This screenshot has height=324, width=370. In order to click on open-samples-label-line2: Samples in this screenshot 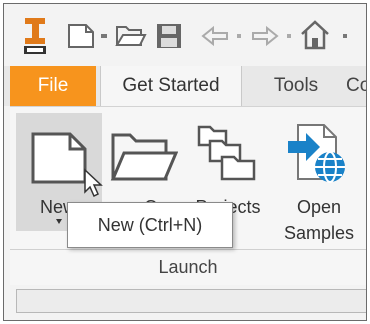, I will do `click(319, 233)`.